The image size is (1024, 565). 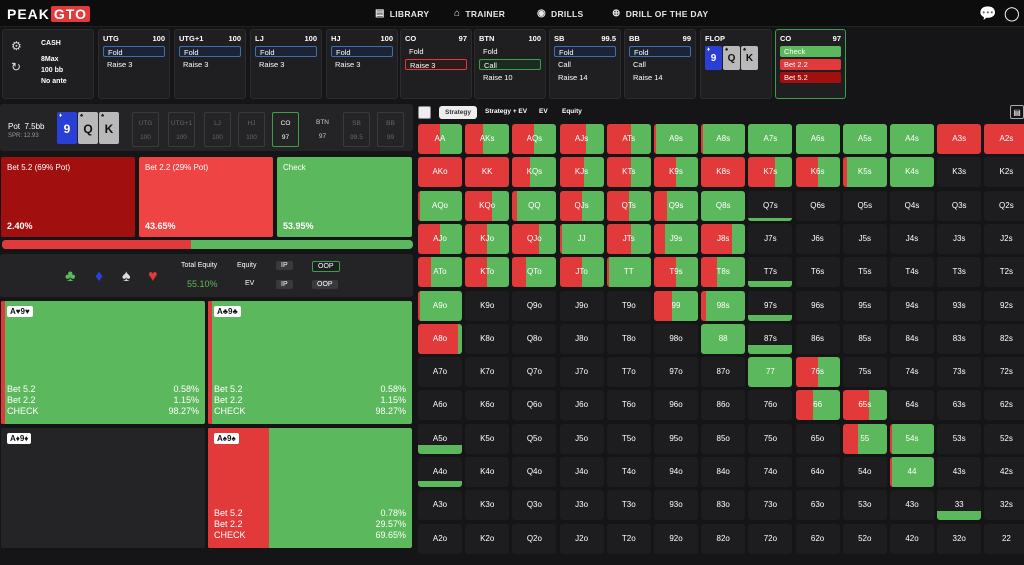 What do you see at coordinates (817, 438) in the screenshot?
I see `range-cell-65o: 65o` at bounding box center [817, 438].